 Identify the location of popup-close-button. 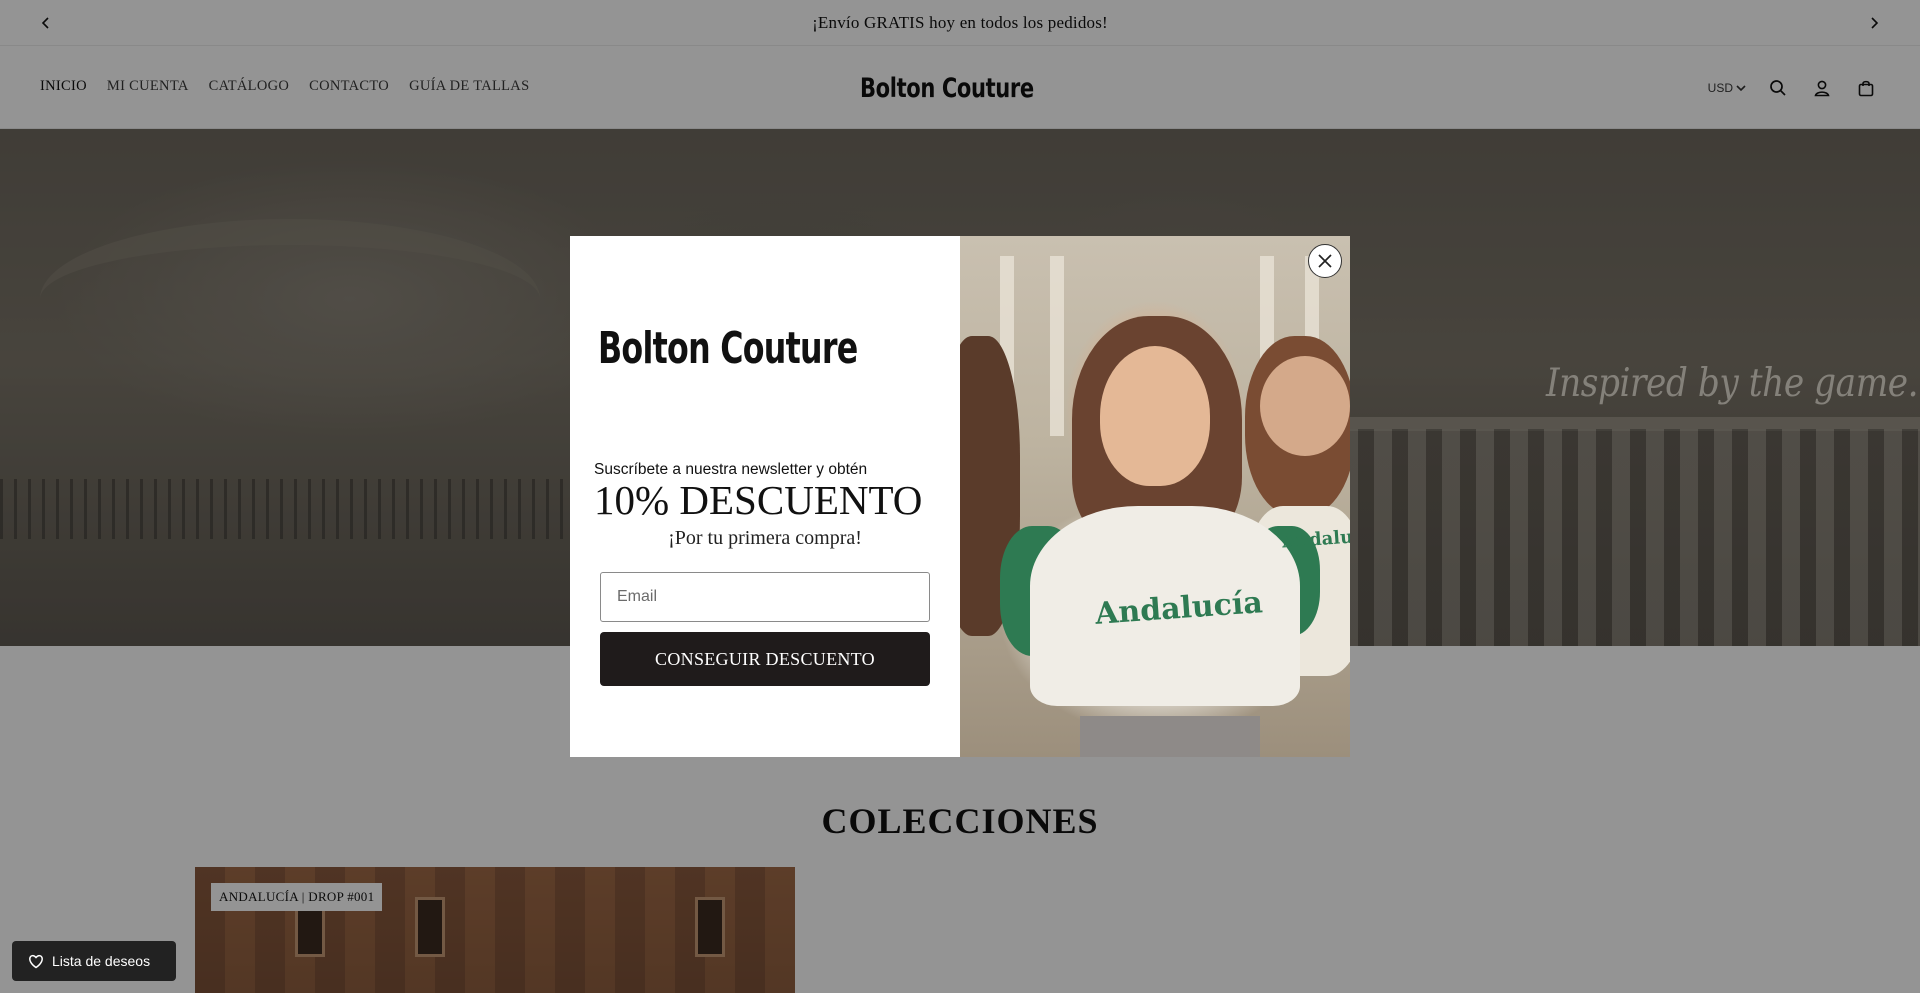
(1325, 261).